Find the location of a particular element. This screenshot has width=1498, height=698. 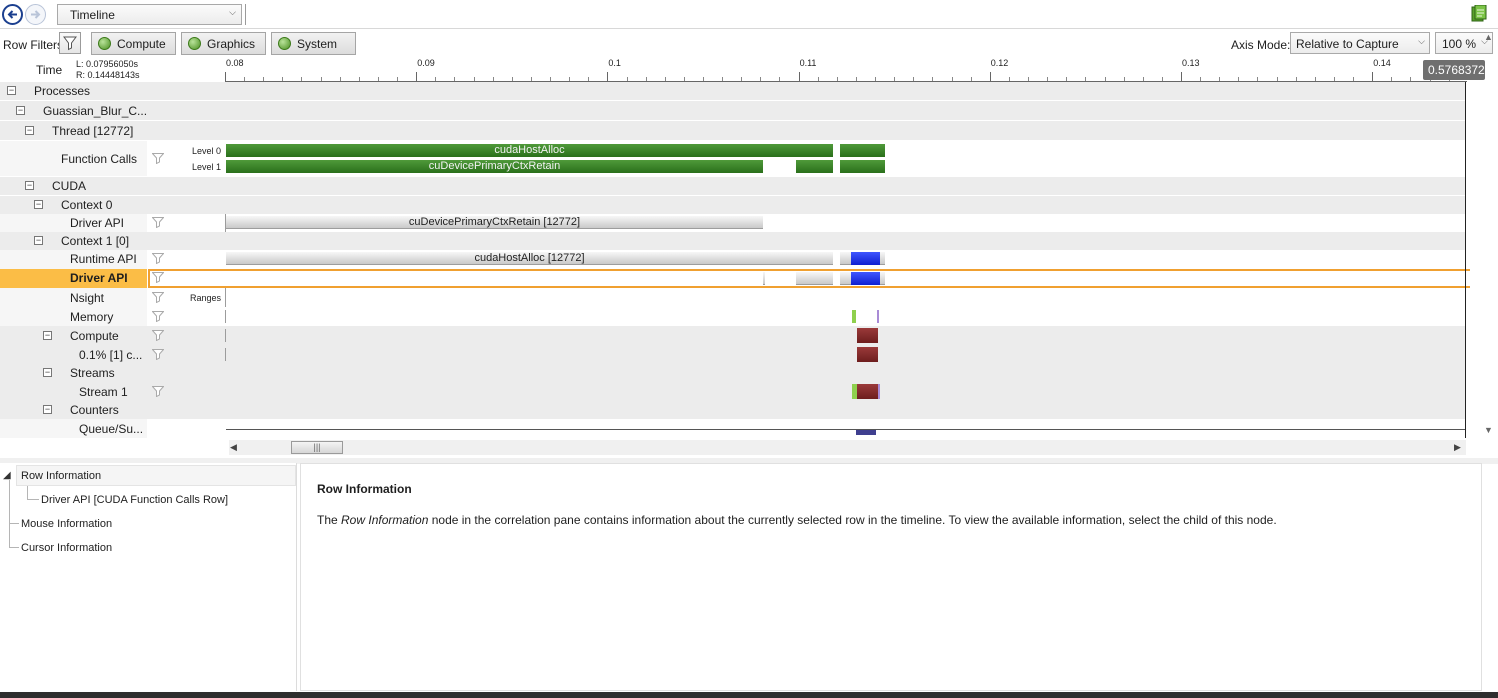

row-context1: − Context 1 [0] is located at coordinates (735, 241).